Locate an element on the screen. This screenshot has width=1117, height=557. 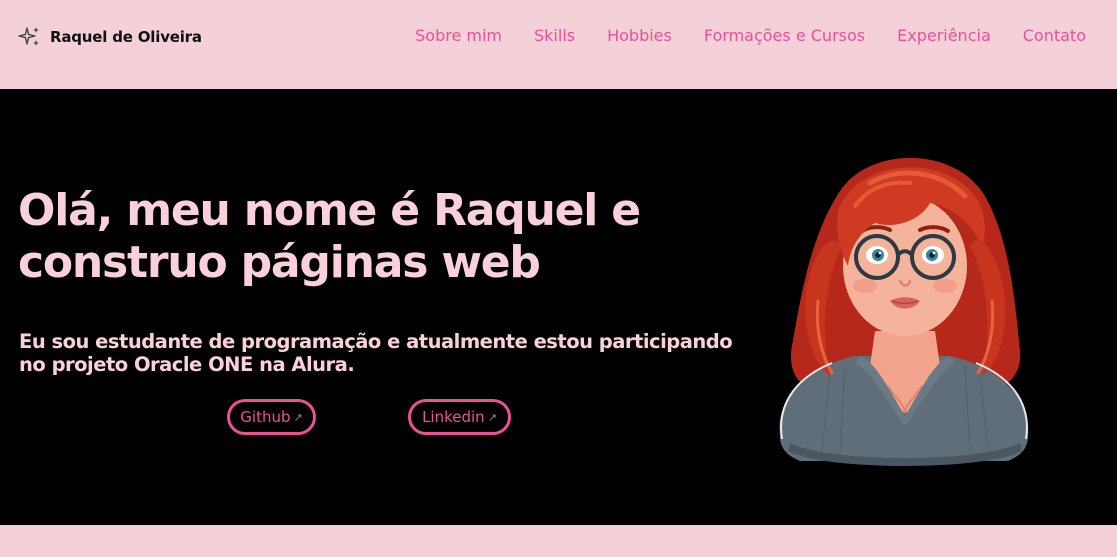
brand-name: Raquel de Oliveira is located at coordinates (126, 37).